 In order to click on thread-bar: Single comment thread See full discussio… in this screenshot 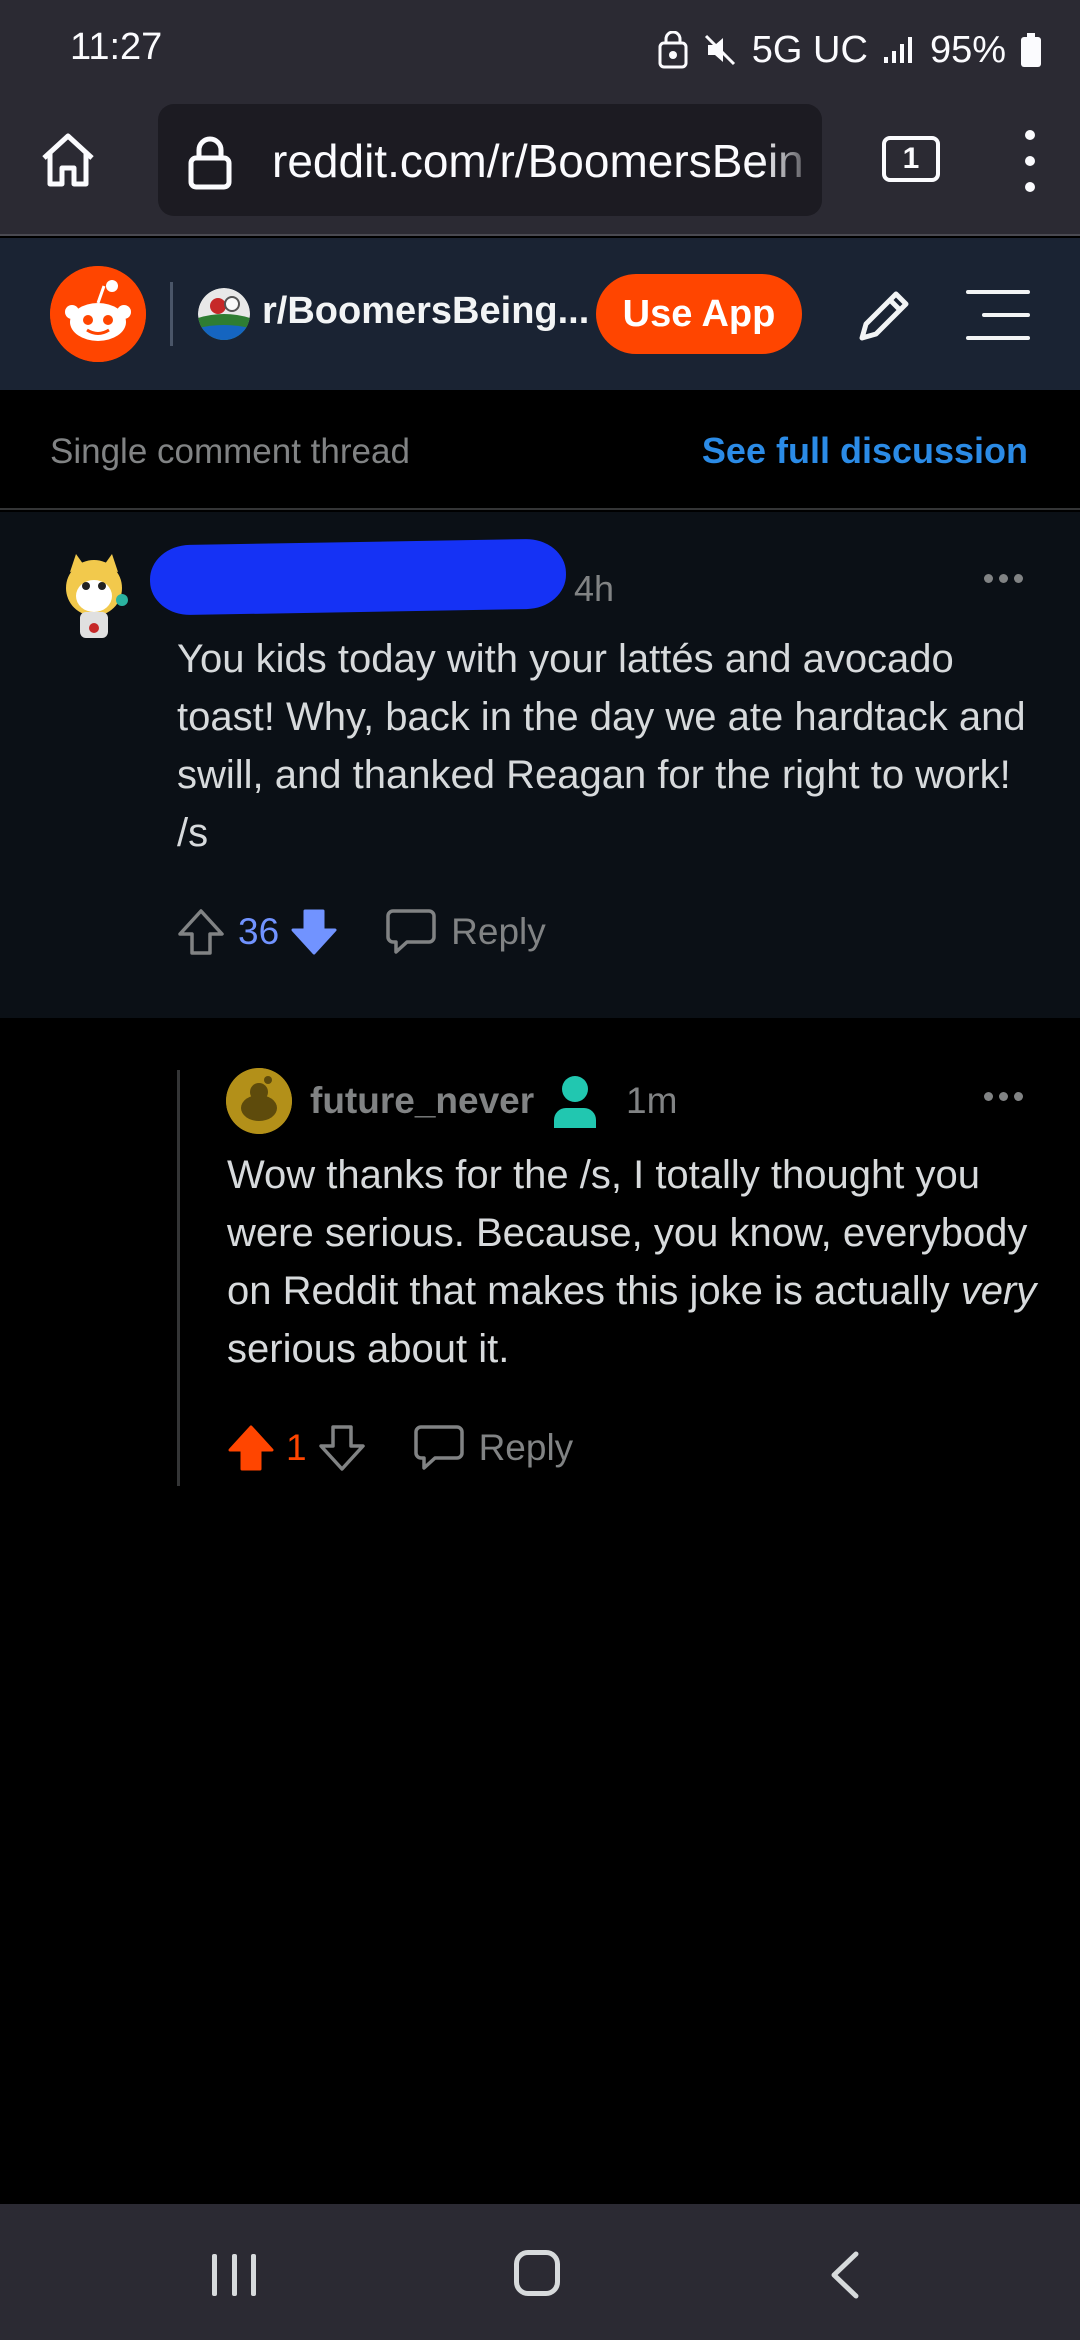, I will do `click(540, 450)`.